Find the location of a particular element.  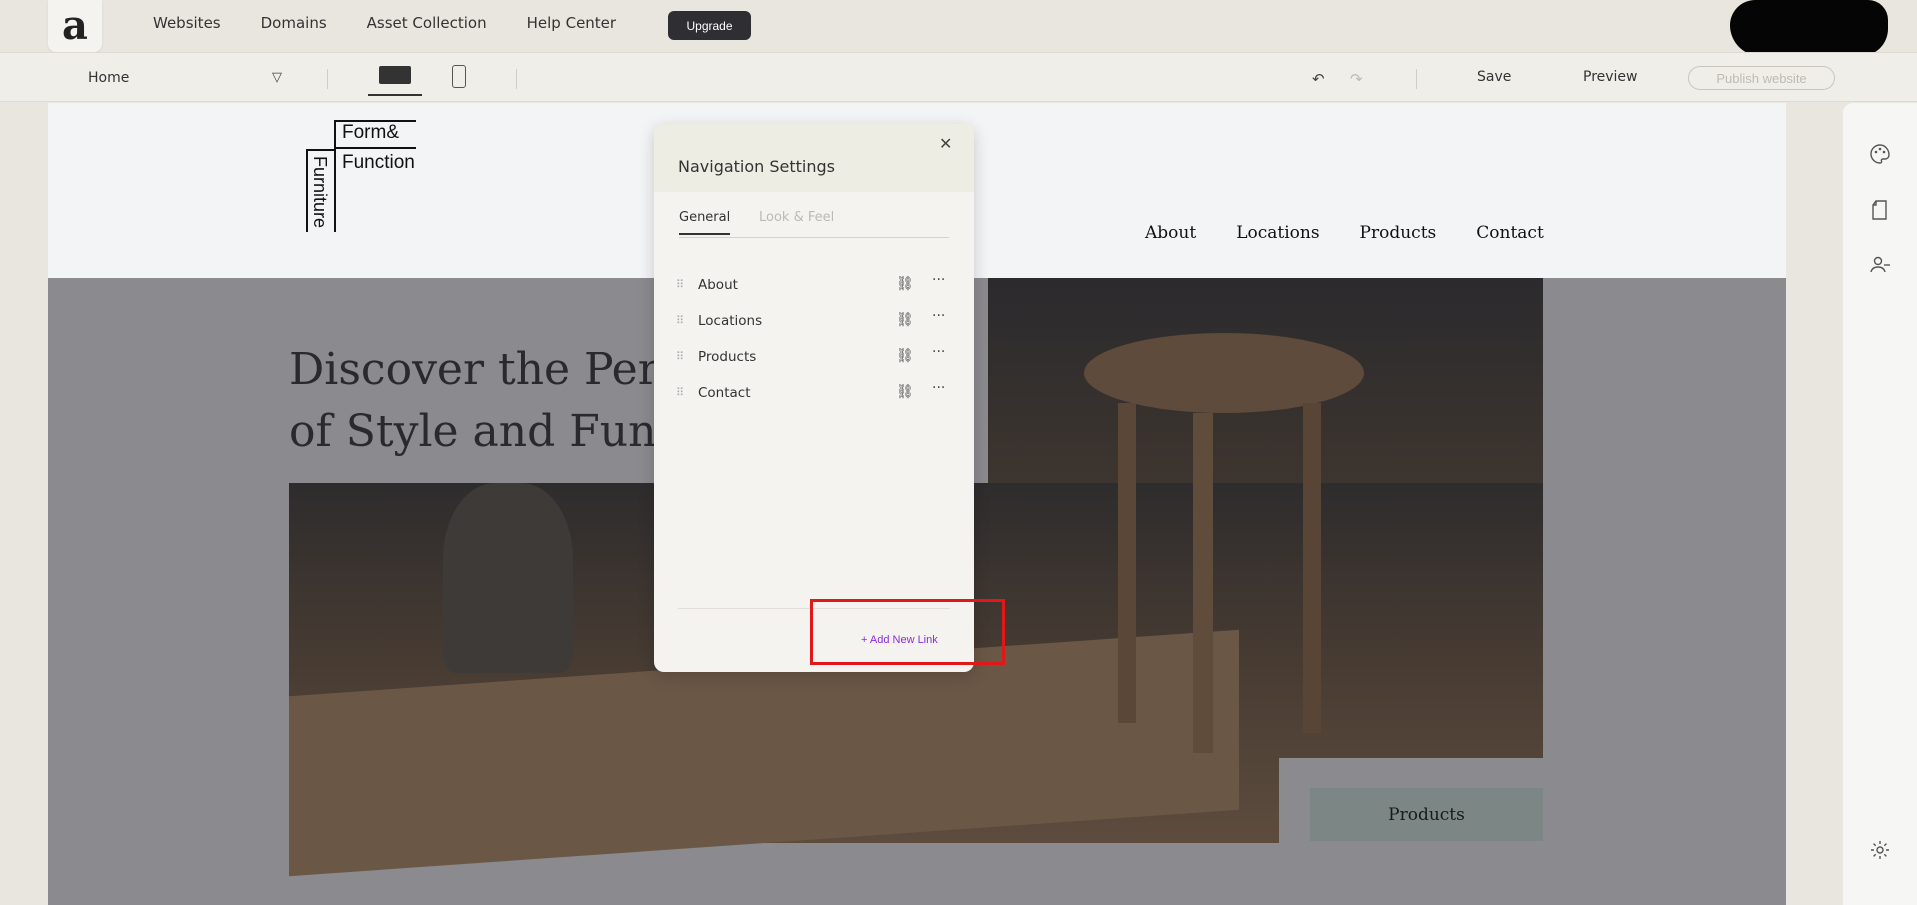

redo-icon: ↷ is located at coordinates (1356, 79).